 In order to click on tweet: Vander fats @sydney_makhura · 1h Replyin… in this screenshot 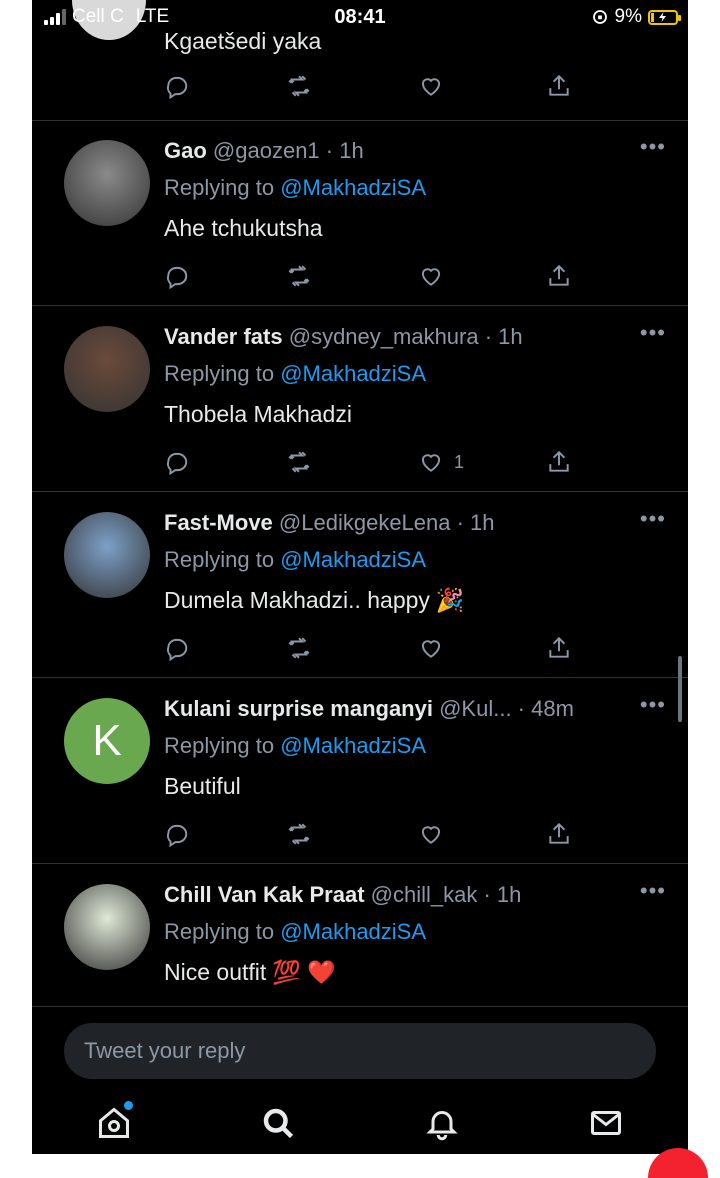, I will do `click(360, 399)`.